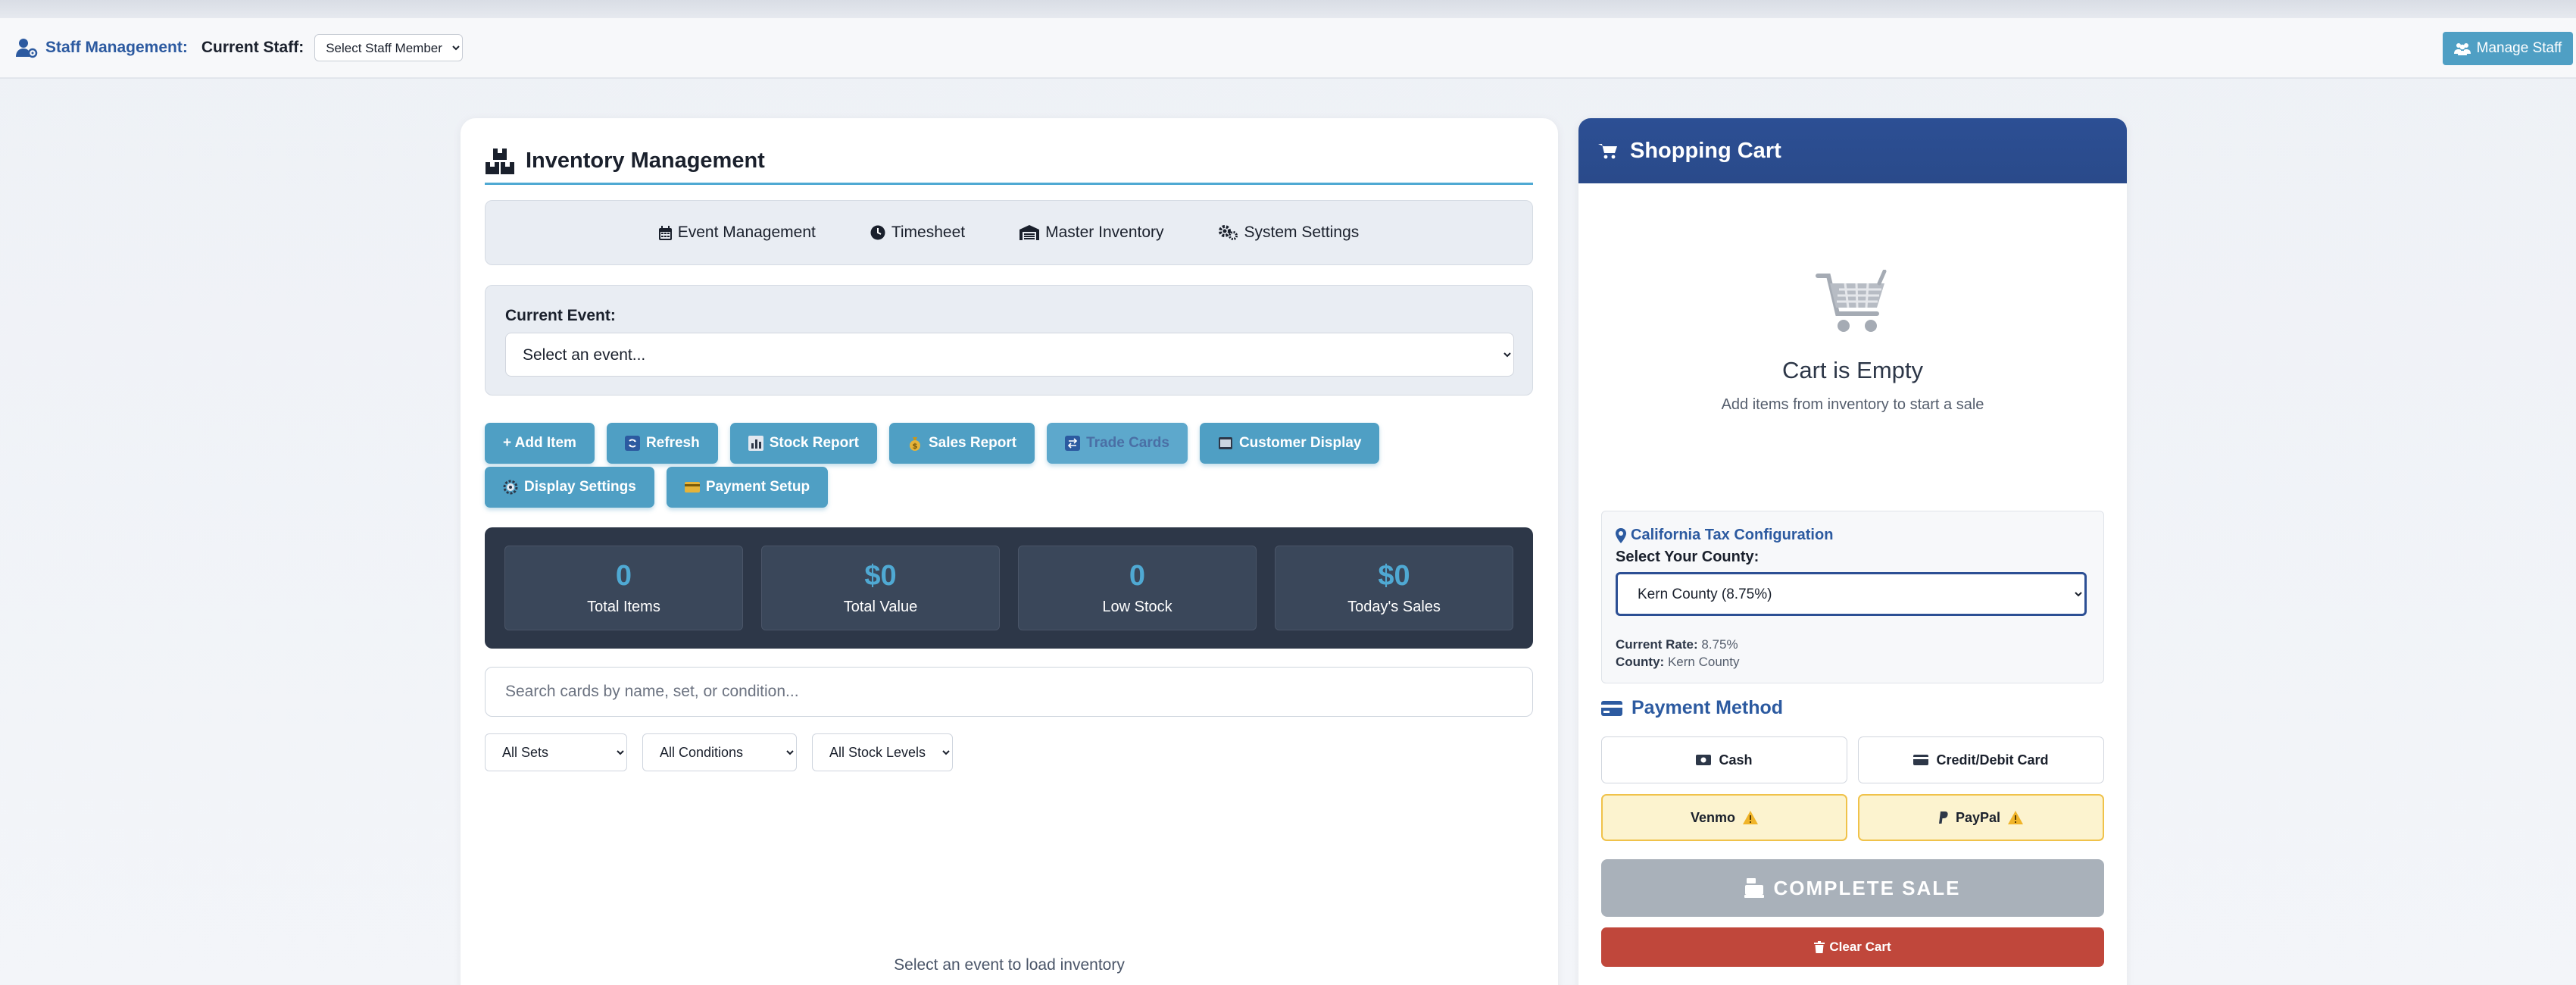 This screenshot has width=2576, height=985. I want to click on tab-master-inventory-label: Master Inventory, so click(1105, 232).